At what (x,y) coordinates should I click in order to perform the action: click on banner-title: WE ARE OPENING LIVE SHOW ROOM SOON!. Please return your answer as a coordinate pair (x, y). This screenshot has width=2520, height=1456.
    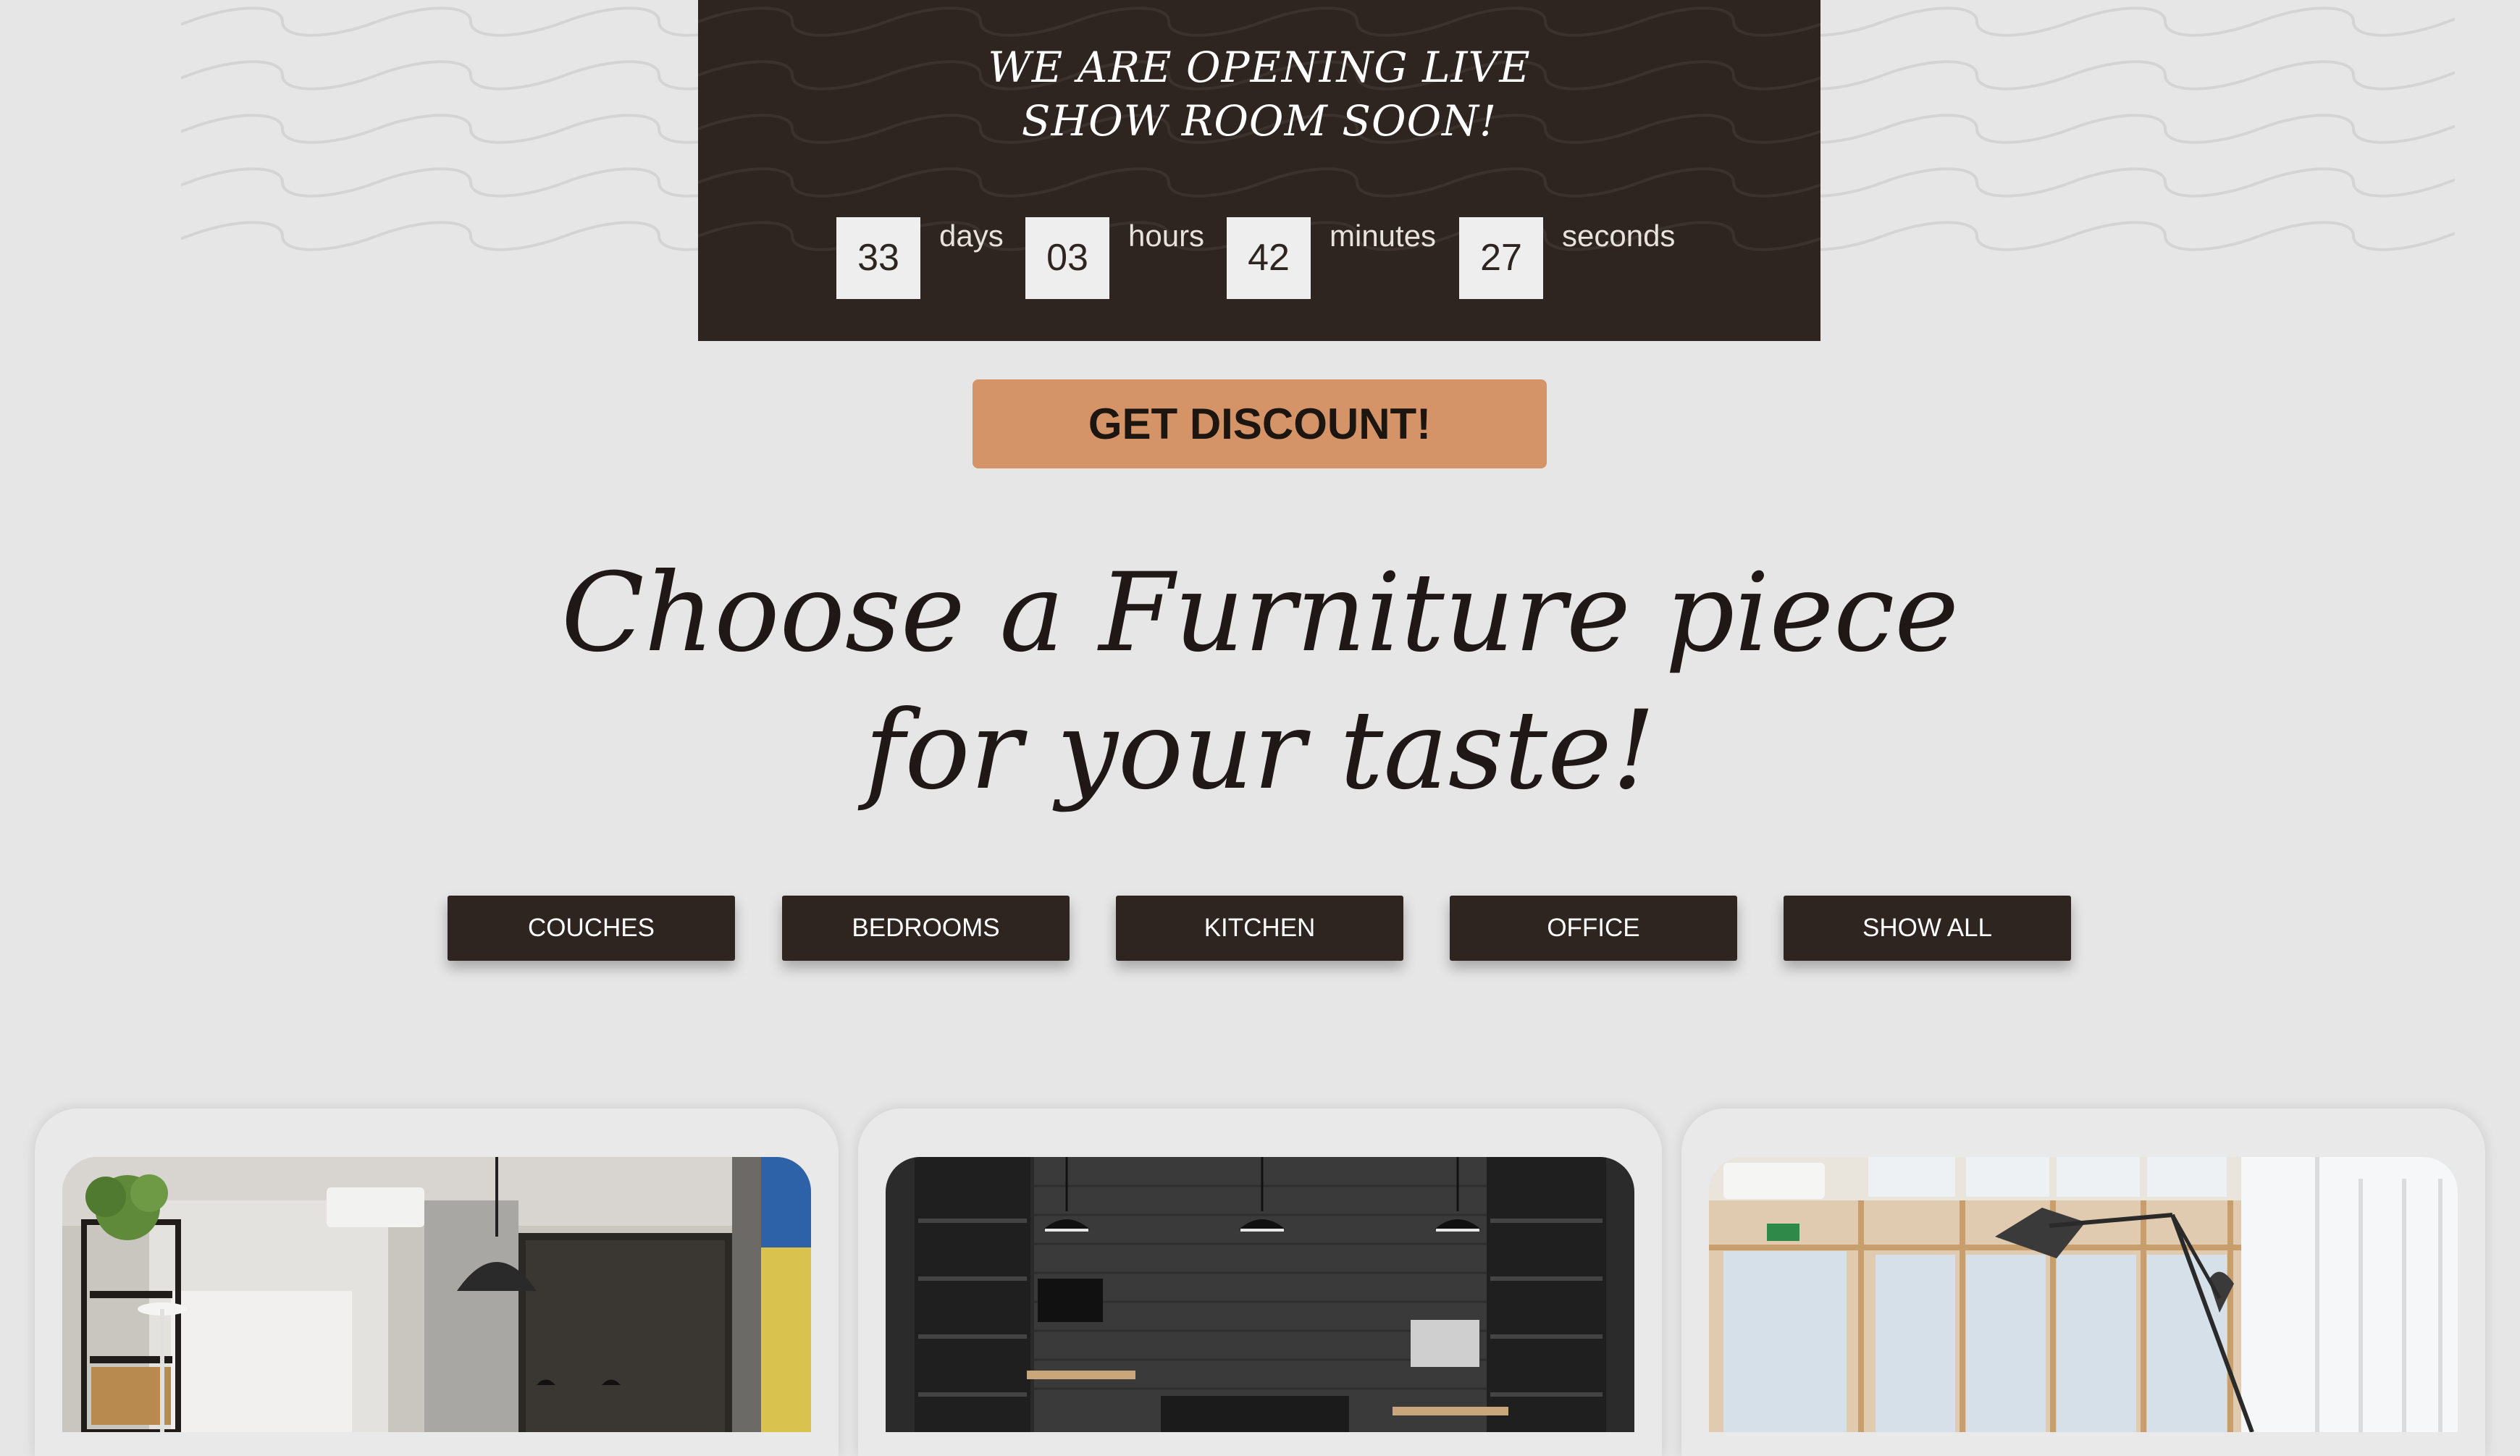
    Looking at the image, I should click on (1259, 94).